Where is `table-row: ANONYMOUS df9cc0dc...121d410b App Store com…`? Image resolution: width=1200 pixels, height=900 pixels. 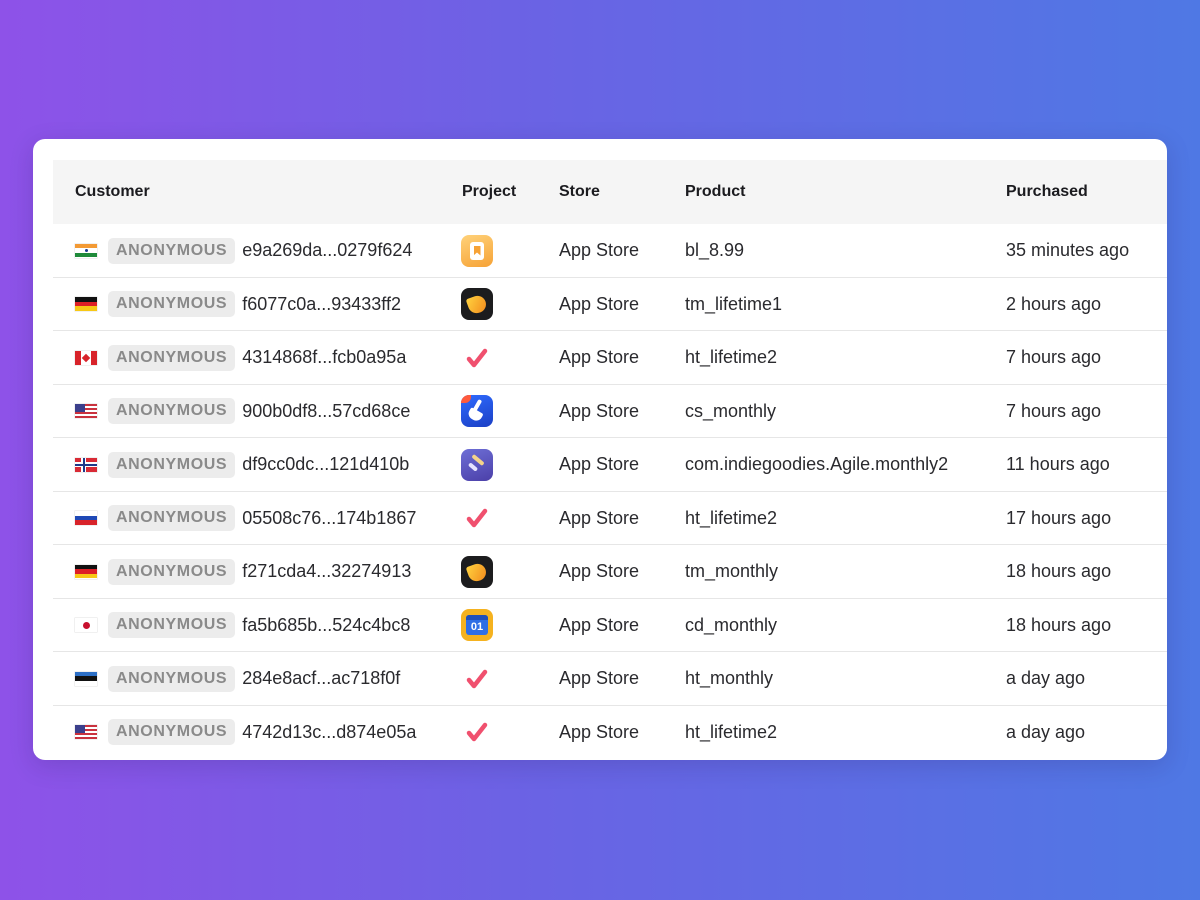 table-row: ANONYMOUS df9cc0dc...121d410b App Store com… is located at coordinates (610, 465).